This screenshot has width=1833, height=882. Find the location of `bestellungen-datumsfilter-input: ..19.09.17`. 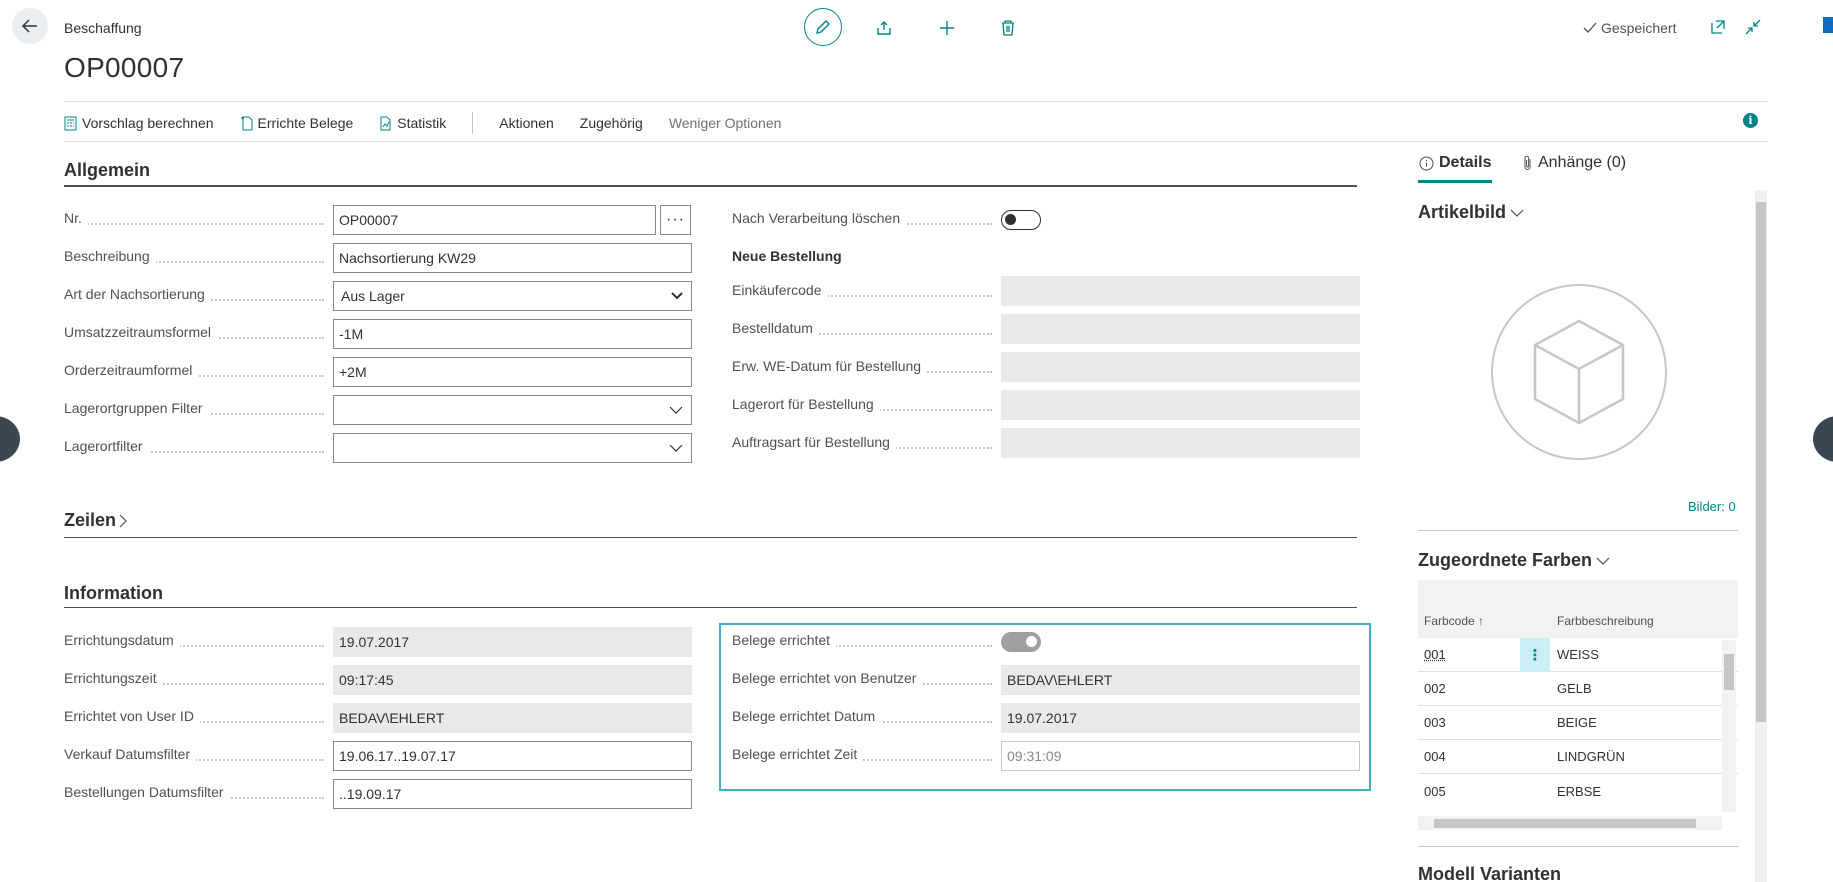

bestellungen-datumsfilter-input: ..19.09.17 is located at coordinates (512, 794).